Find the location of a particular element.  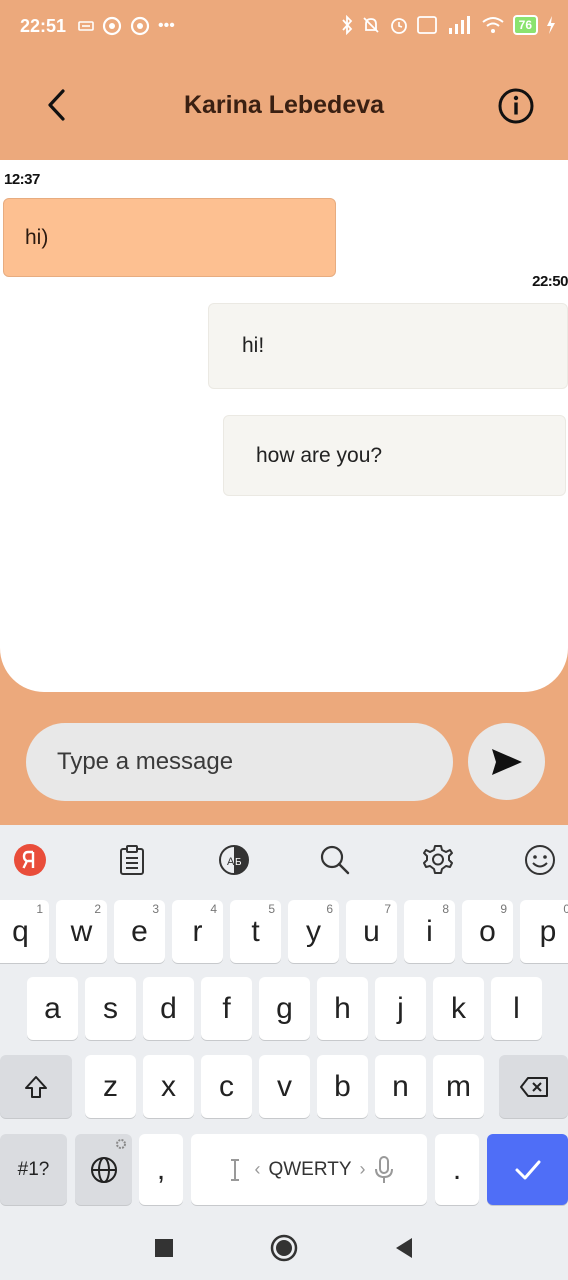

yandex-logo-icon is located at coordinates (30, 860).